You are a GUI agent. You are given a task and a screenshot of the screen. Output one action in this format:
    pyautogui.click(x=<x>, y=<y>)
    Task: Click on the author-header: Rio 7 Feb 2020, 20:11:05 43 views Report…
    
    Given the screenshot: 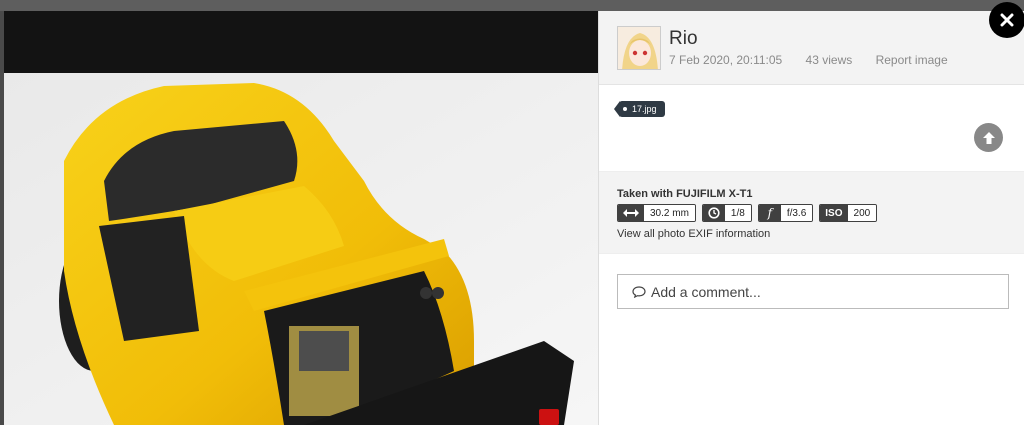 What is the action you would take?
    pyautogui.click(x=811, y=48)
    